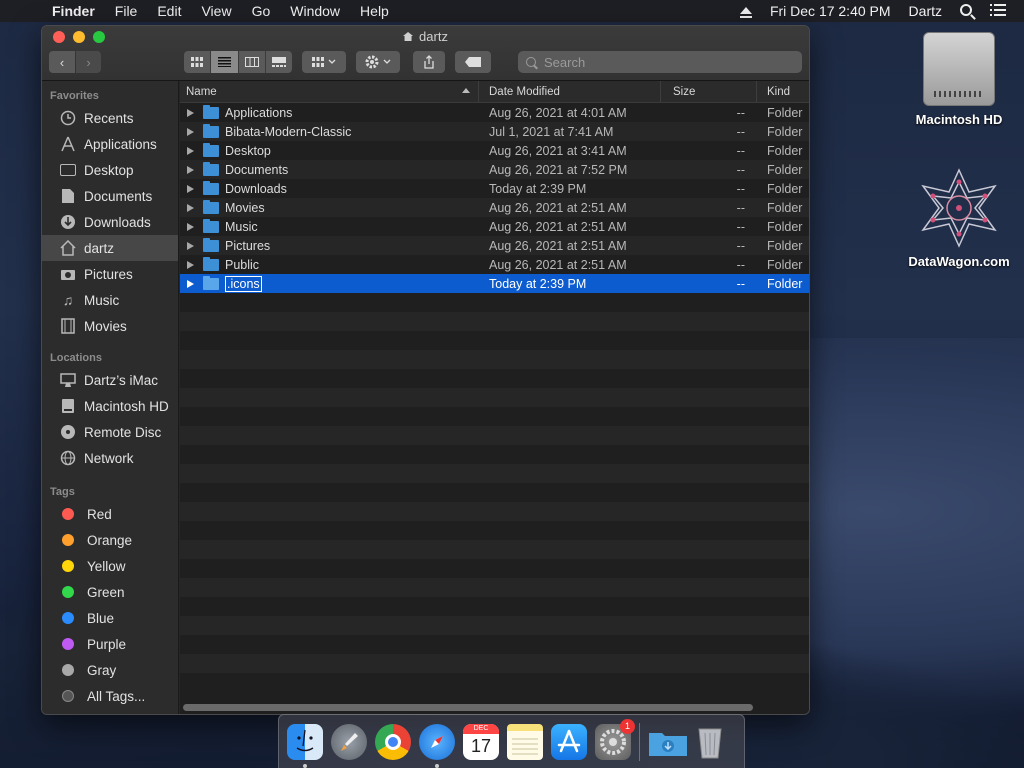 The height and width of the screenshot is (768, 1024). What do you see at coordinates (329, 264) in the screenshot?
I see `cell-name: Public` at bounding box center [329, 264].